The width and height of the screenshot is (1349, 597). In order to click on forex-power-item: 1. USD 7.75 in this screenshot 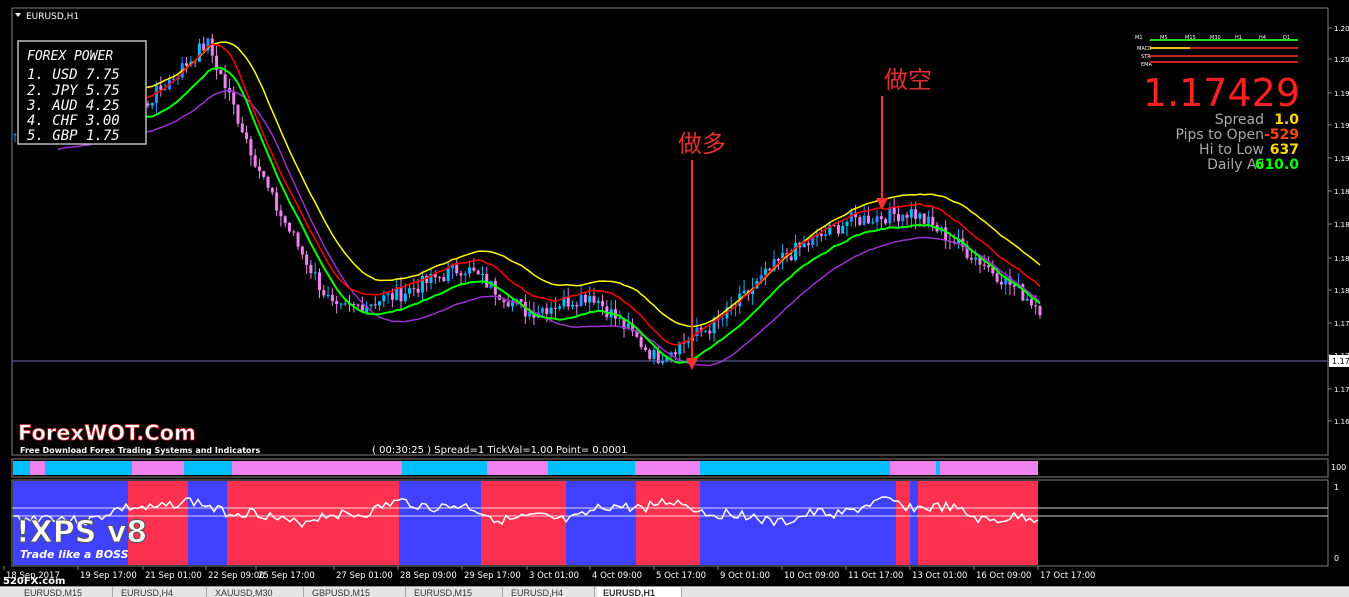, I will do `click(73, 75)`.